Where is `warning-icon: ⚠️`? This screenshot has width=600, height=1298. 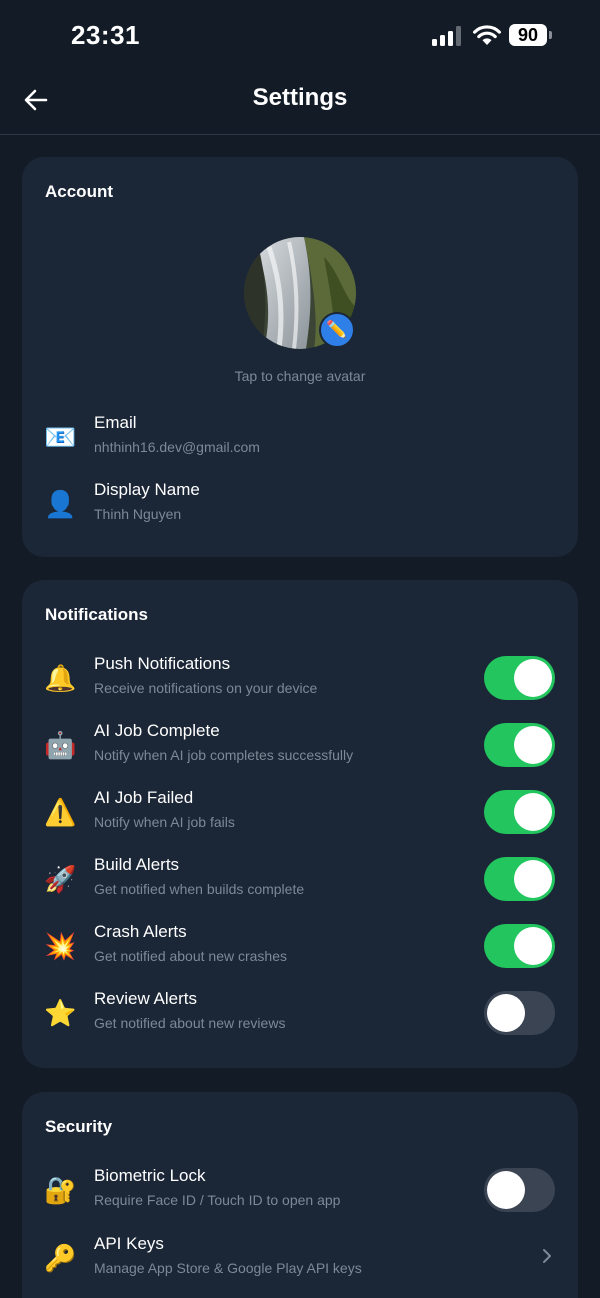
warning-icon: ⚠️ is located at coordinates (60, 812).